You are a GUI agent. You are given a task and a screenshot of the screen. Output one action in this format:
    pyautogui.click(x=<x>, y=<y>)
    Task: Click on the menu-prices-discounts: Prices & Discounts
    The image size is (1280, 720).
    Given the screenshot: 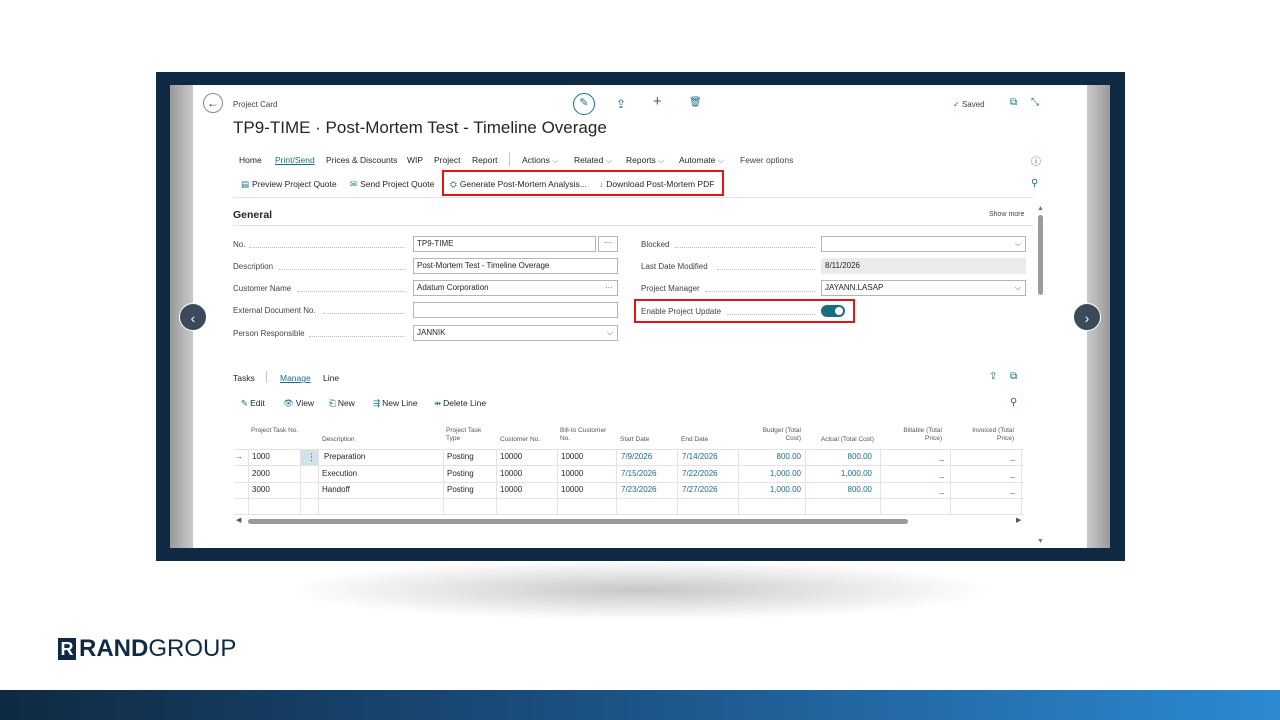 What is the action you would take?
    pyautogui.click(x=361, y=160)
    